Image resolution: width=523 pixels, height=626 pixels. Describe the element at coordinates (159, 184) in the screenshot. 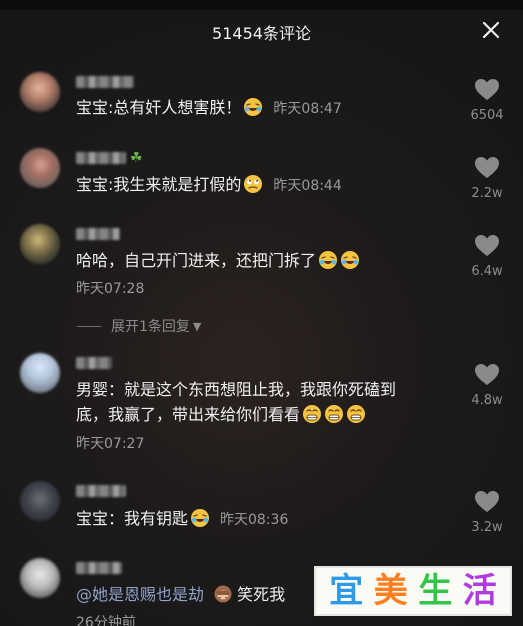

I see `comment-body: 宝宝:我生来就是打假的` at that location.